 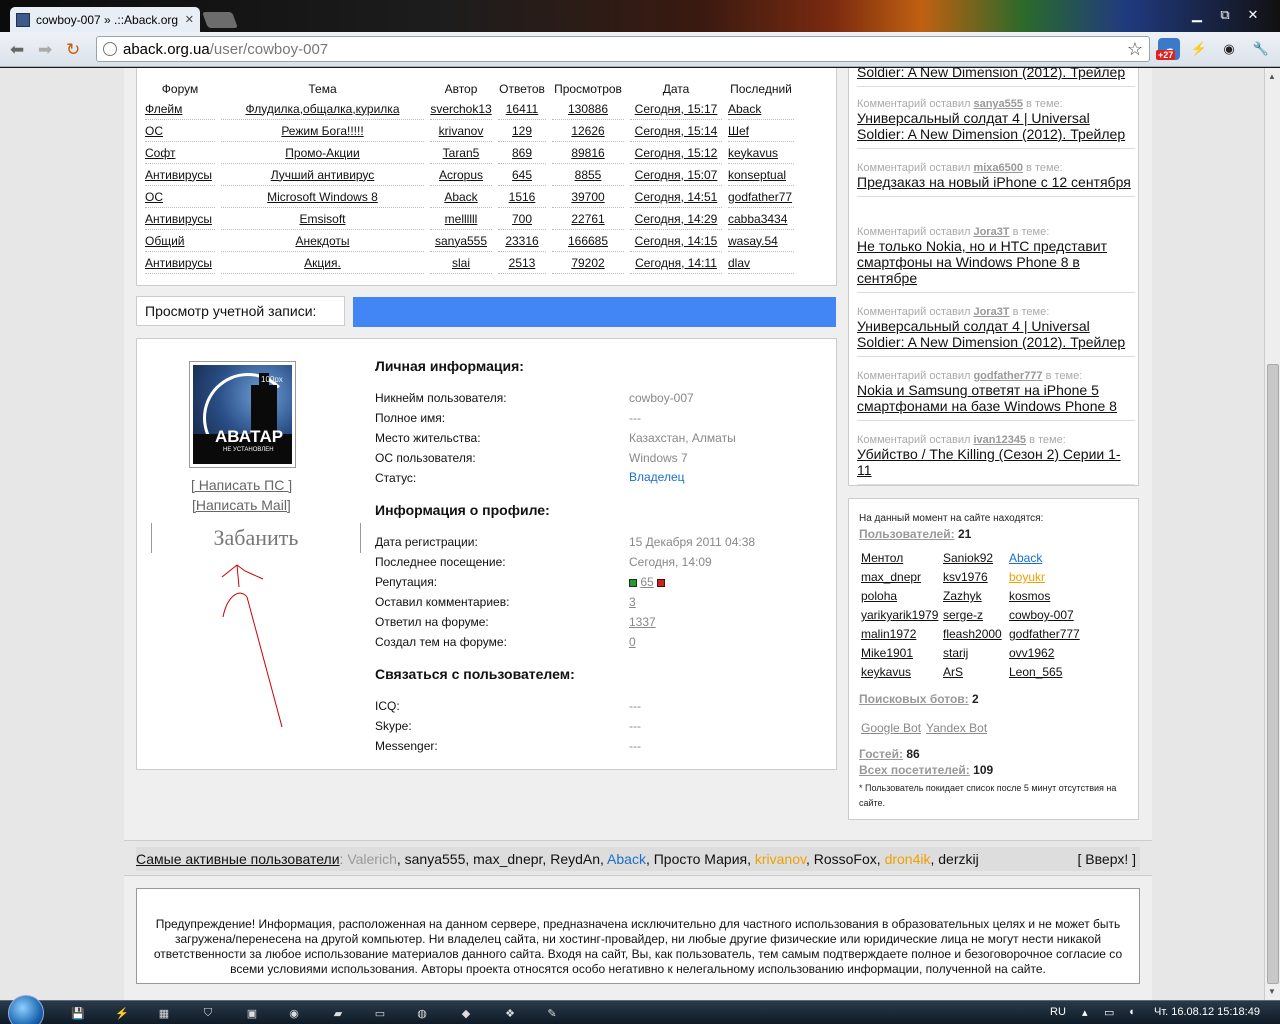 What do you see at coordinates (907, 534) in the screenshot?
I see `users-label: Пользователей:` at bounding box center [907, 534].